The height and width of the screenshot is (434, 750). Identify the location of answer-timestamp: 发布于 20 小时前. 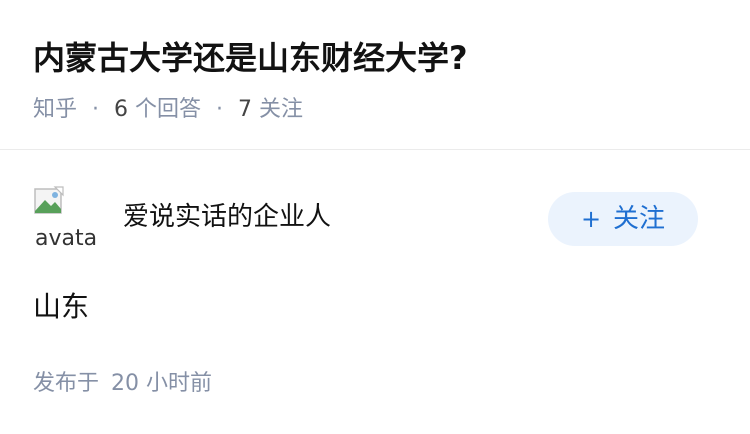
(122, 384).